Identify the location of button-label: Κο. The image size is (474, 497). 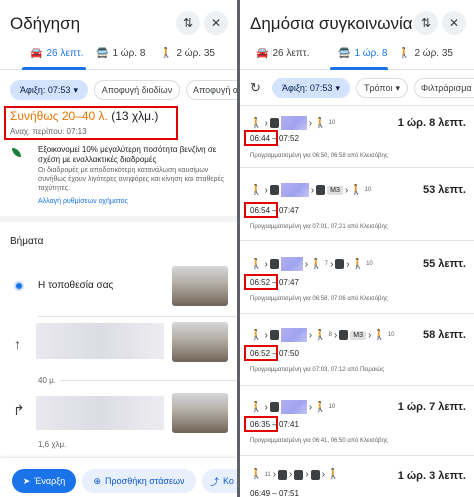
(228, 481).